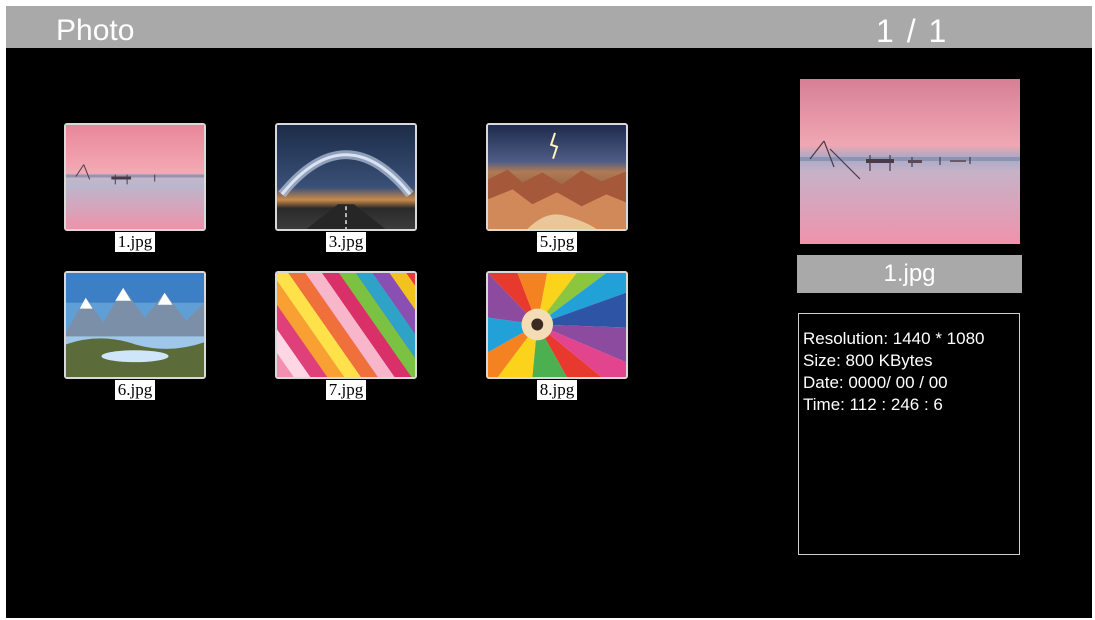  Describe the element at coordinates (909, 274) in the screenshot. I see `preview-filename: 1.jpg` at that location.